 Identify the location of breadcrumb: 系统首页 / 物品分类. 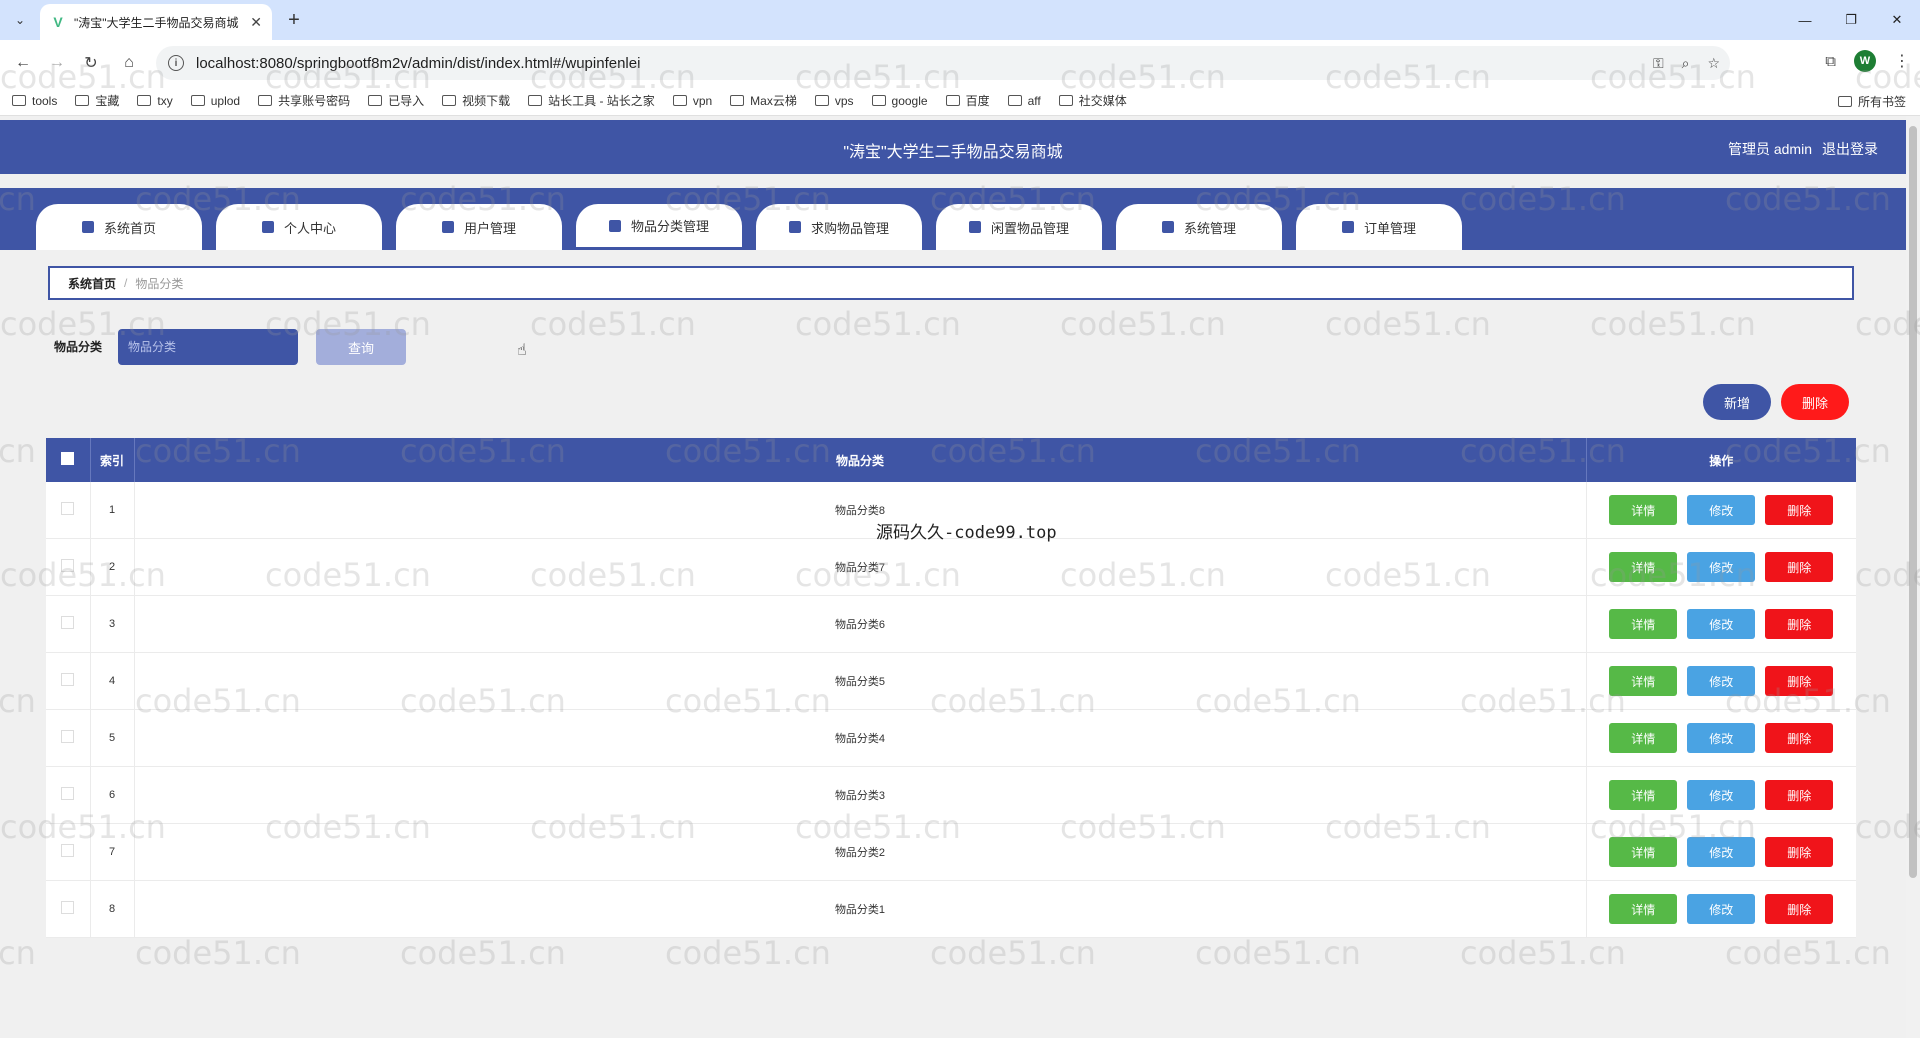
(951, 283).